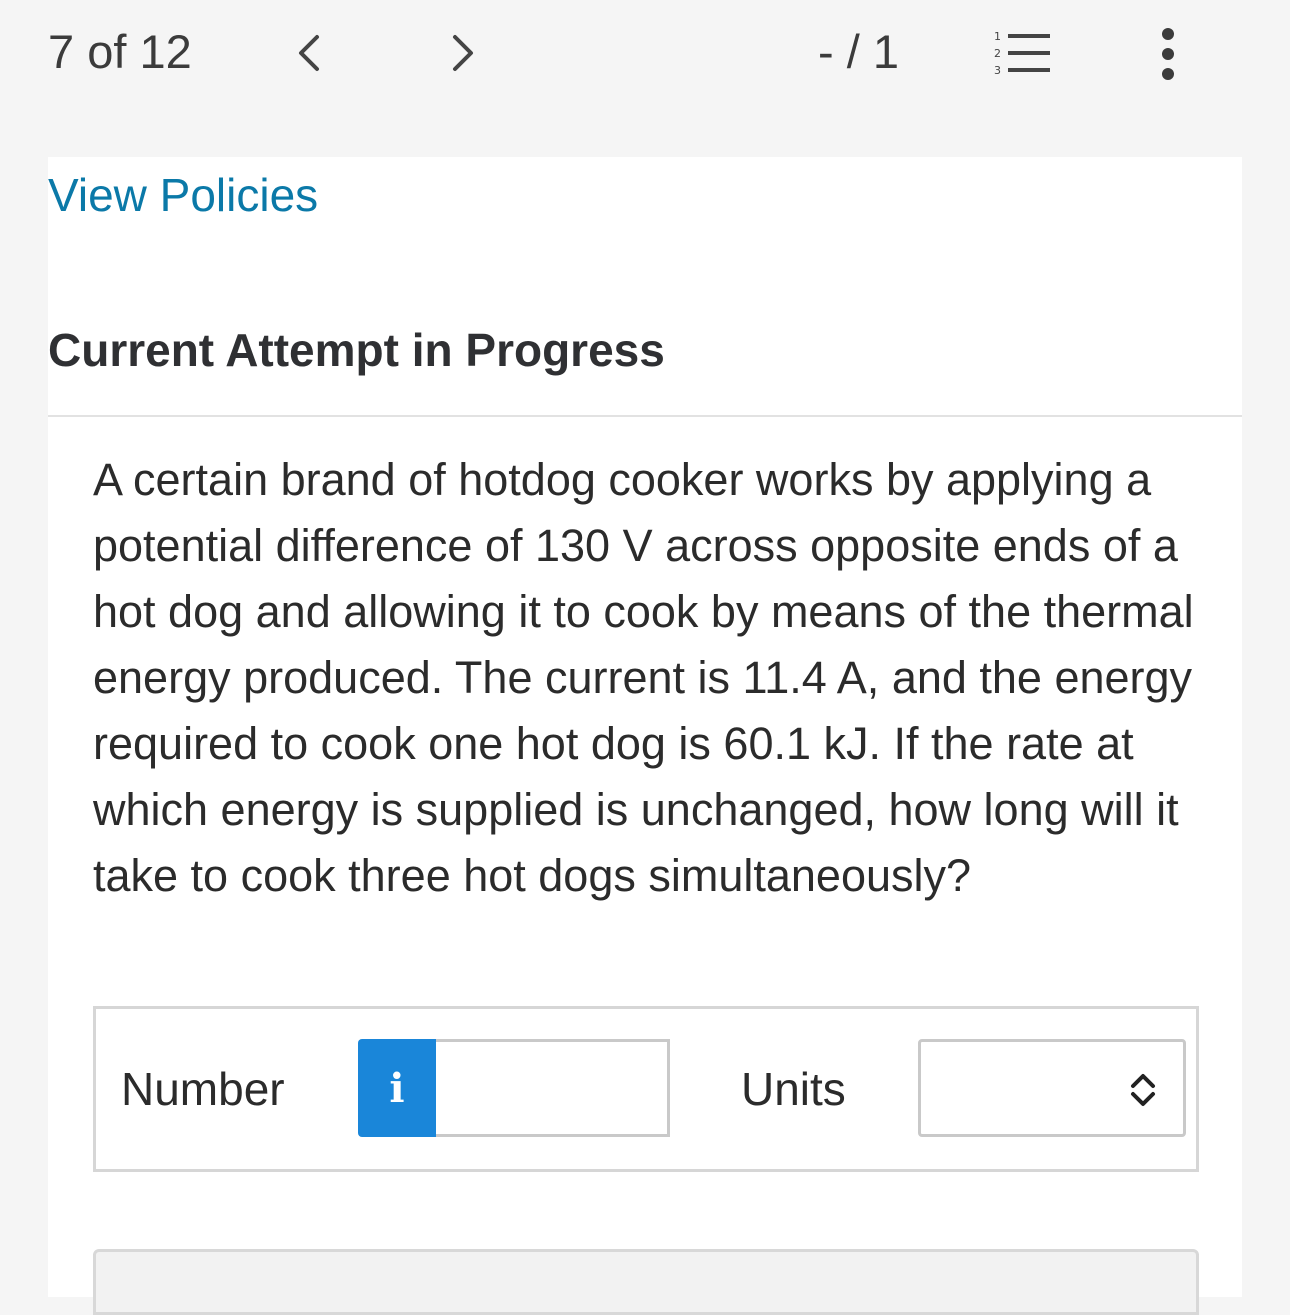  I want to click on chevron-right-icon, so click(463, 53).